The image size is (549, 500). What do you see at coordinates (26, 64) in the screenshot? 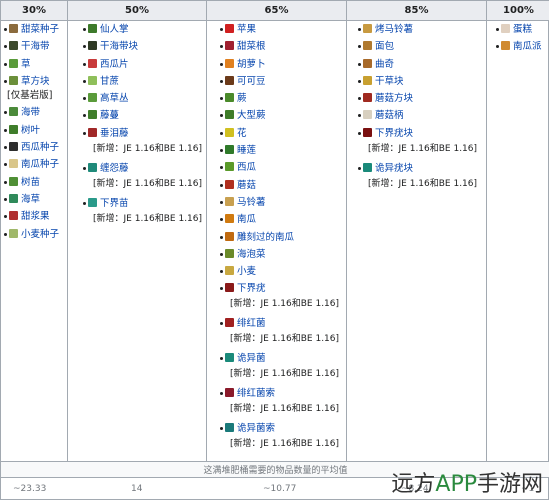
I see `item-link: 草` at bounding box center [26, 64].